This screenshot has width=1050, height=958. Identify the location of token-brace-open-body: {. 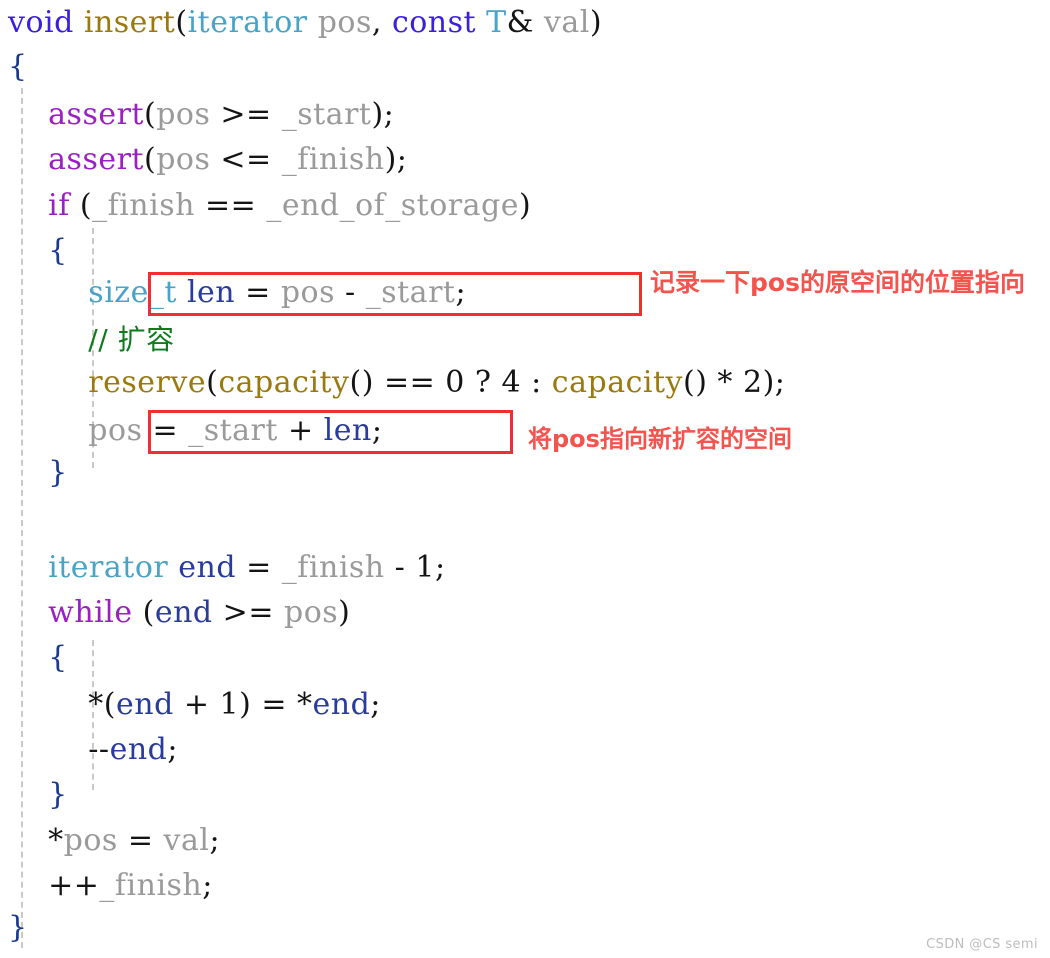
(18, 66).